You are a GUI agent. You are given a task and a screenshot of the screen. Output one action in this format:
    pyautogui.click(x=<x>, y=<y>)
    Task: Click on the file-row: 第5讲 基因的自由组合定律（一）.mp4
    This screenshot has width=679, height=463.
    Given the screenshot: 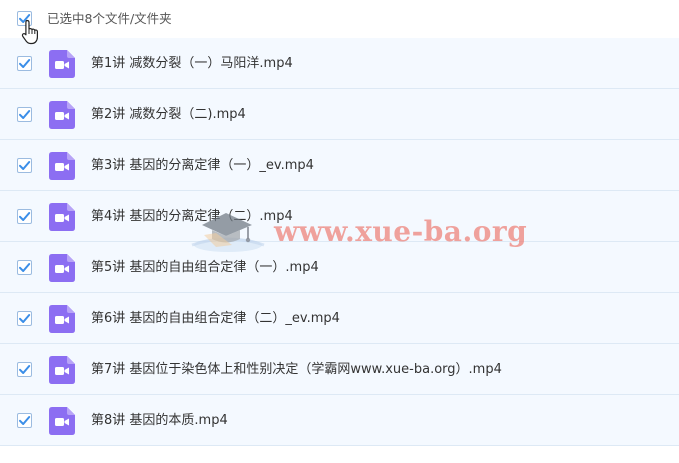 What is the action you would take?
    pyautogui.click(x=339, y=267)
    